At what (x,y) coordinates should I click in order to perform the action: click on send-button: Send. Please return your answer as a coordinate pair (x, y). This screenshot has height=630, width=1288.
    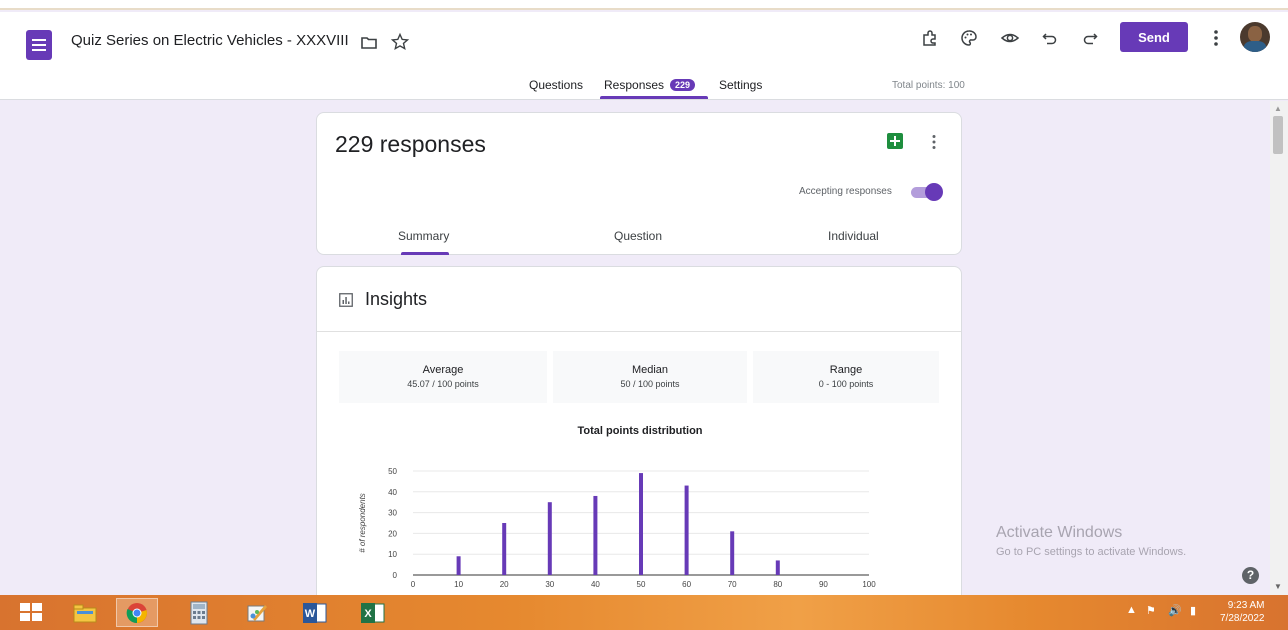
    Looking at the image, I should click on (1154, 37).